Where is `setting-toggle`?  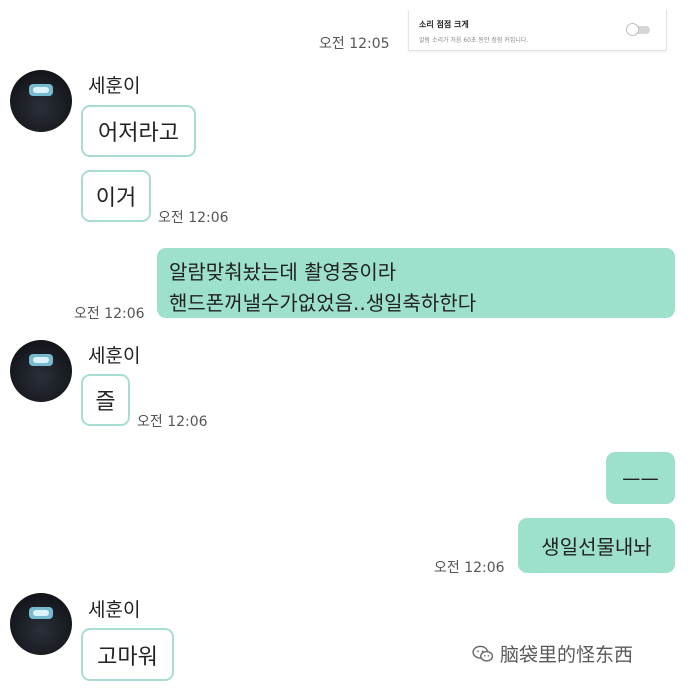 setting-toggle is located at coordinates (638, 29).